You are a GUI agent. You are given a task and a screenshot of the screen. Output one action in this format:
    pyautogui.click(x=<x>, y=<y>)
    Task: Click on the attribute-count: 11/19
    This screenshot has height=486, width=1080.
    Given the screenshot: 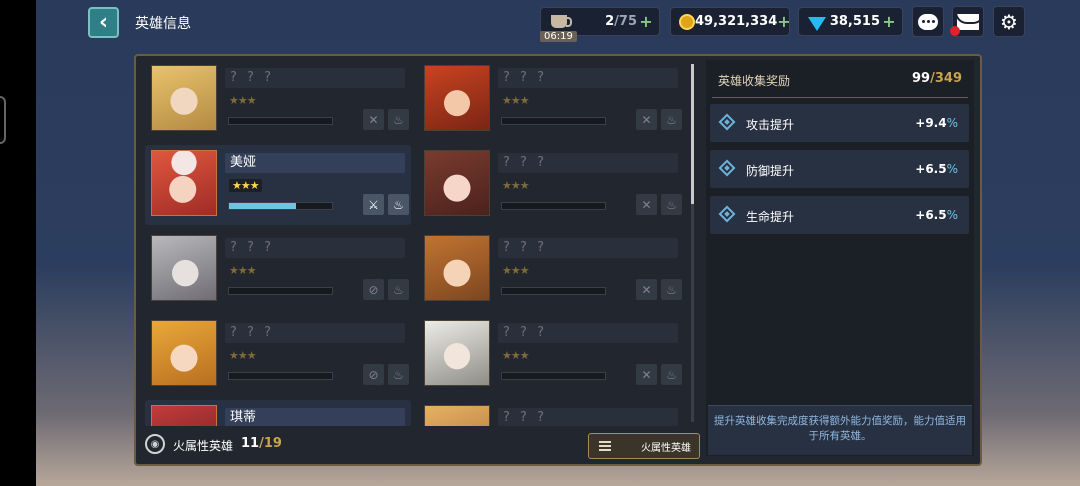 What is the action you would take?
    pyautogui.click(x=261, y=443)
    